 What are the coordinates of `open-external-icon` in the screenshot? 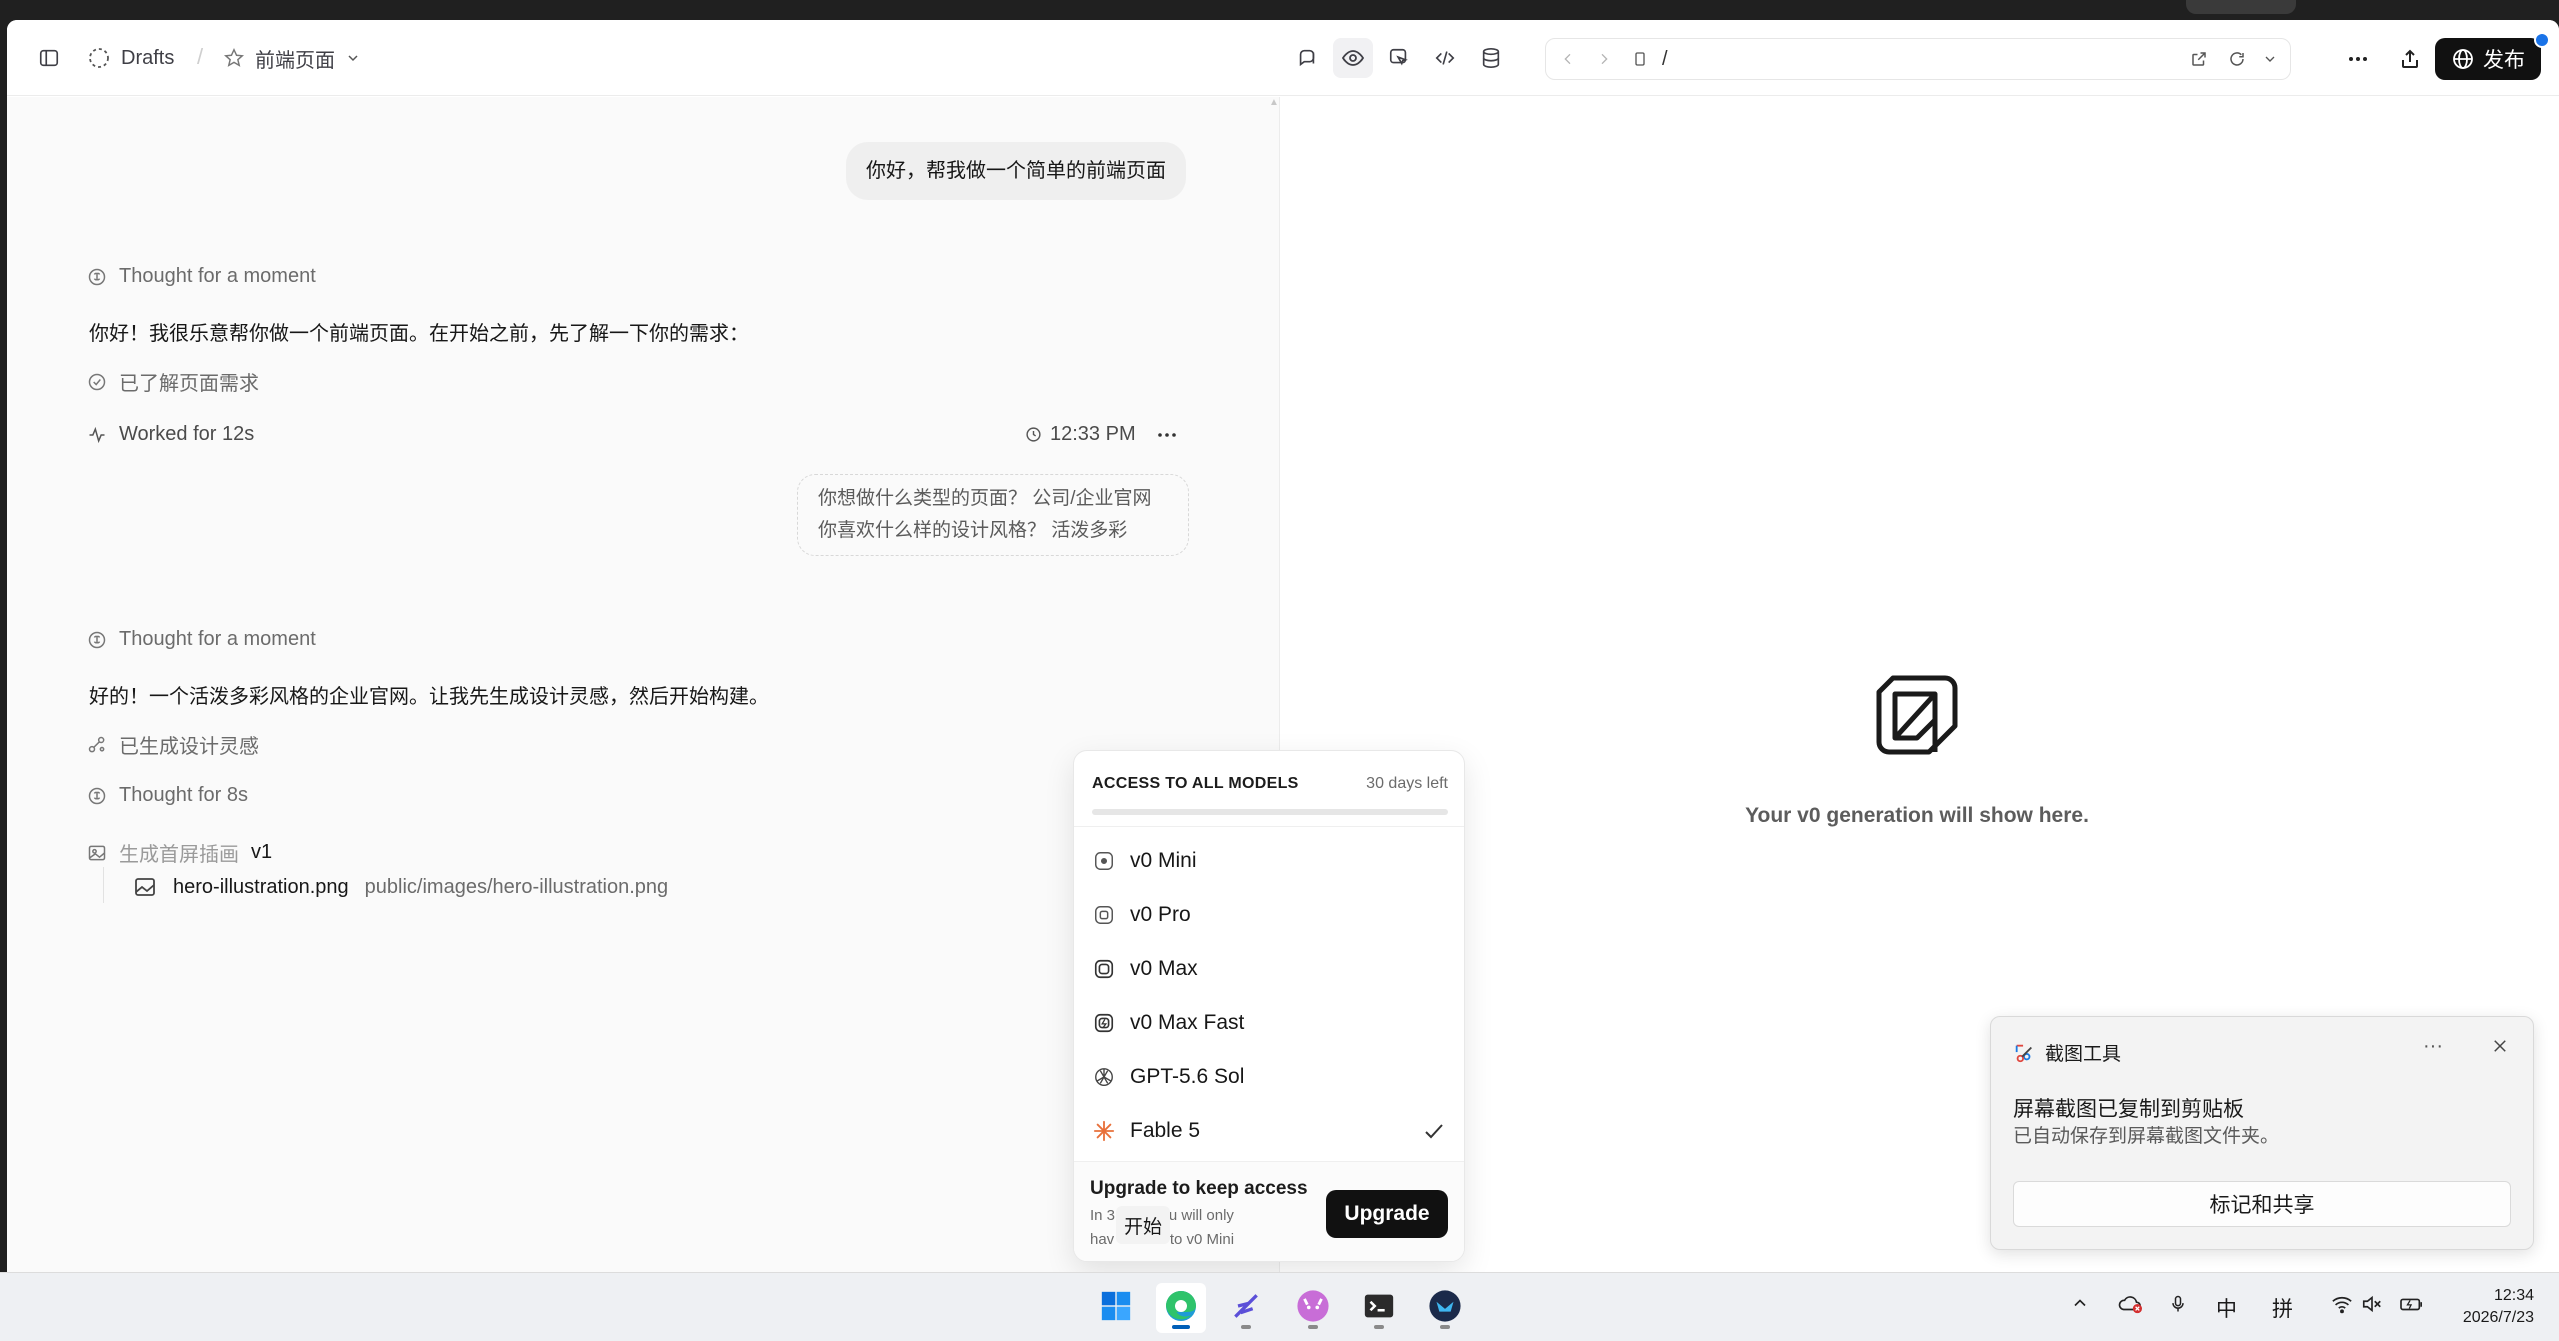 It's located at (2199, 59).